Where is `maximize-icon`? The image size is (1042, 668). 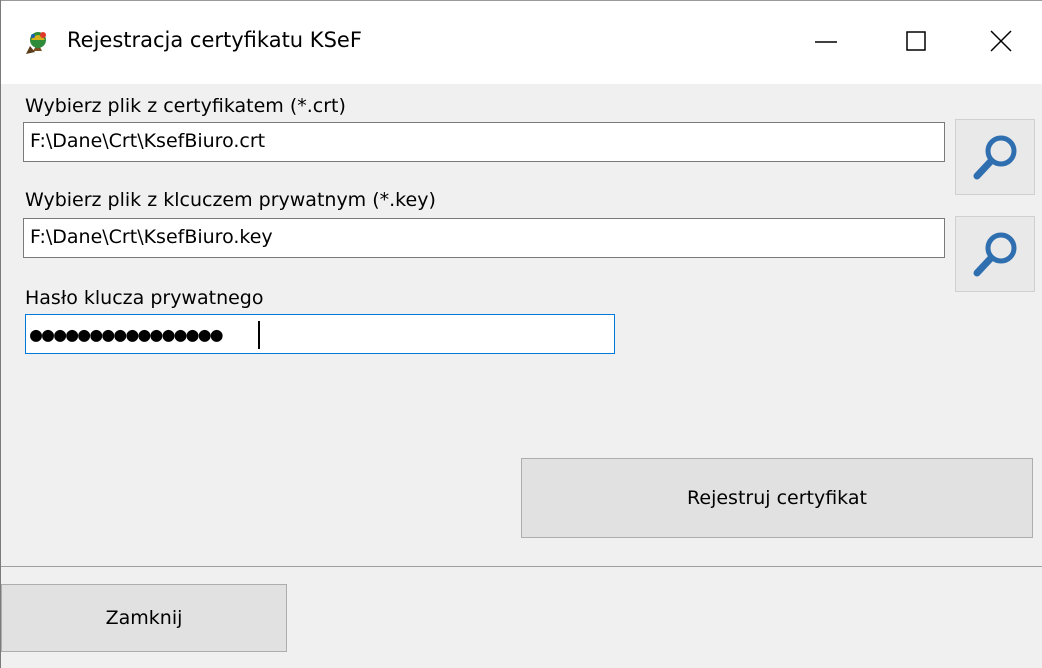 maximize-icon is located at coordinates (916, 41).